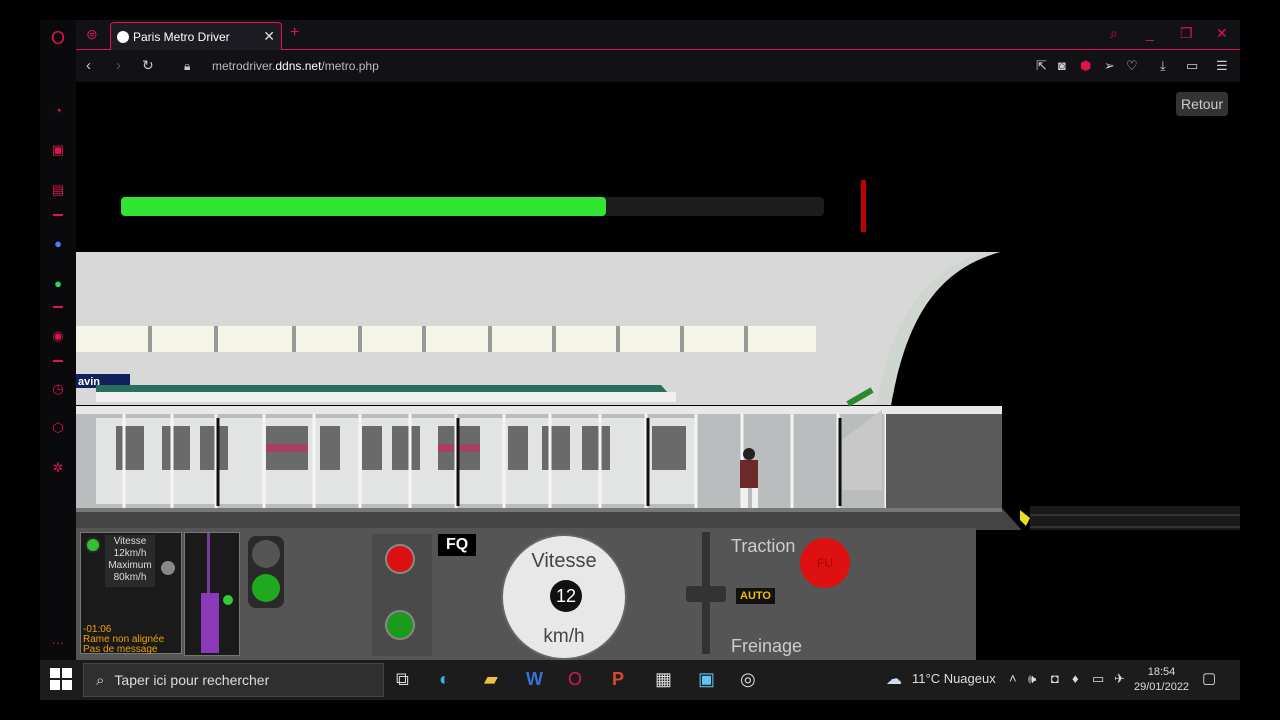 Image resolution: width=1280 pixels, height=720 pixels. Describe the element at coordinates (706, 594) in the screenshot. I see `throttle-lever-handle` at that location.